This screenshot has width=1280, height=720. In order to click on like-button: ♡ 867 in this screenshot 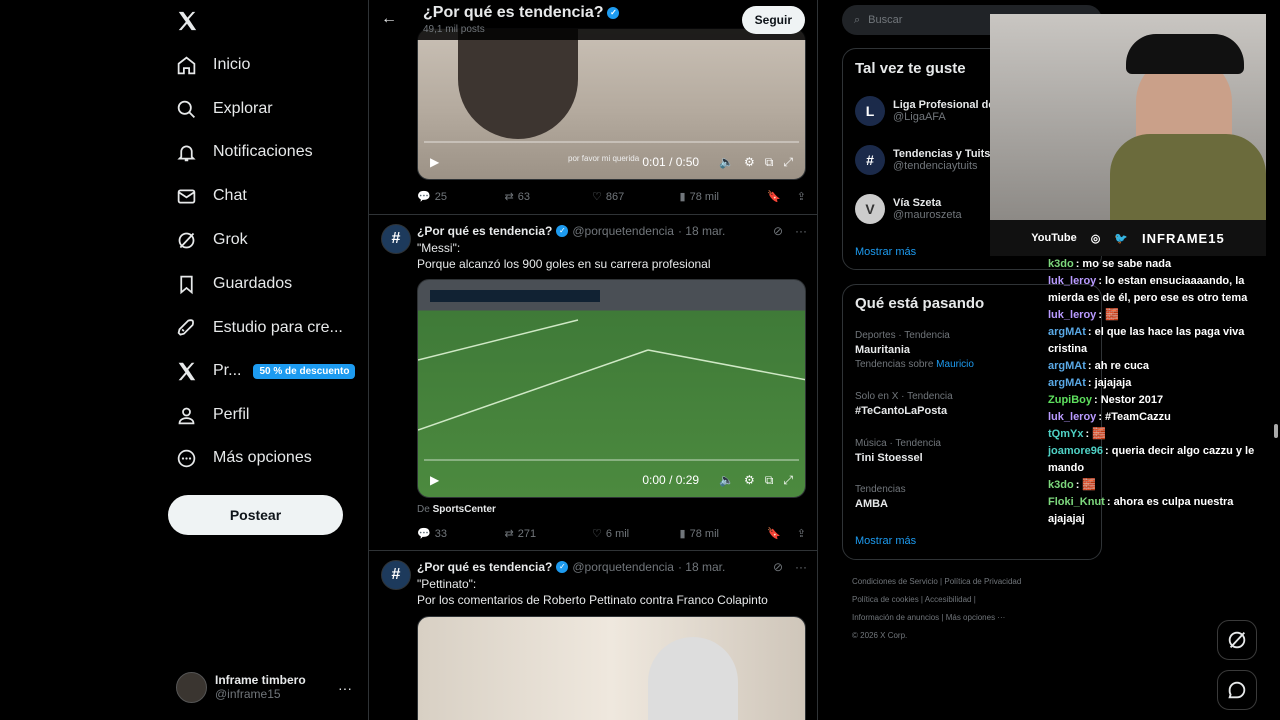, I will do `click(636, 197)`.